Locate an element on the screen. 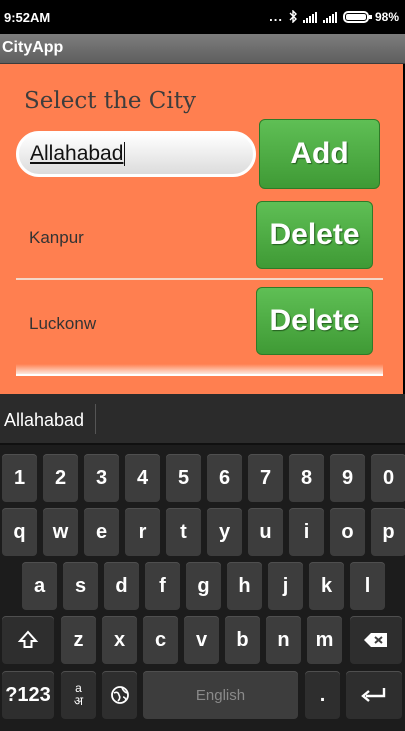  city-item-label: Luckonw is located at coordinates (63, 323).